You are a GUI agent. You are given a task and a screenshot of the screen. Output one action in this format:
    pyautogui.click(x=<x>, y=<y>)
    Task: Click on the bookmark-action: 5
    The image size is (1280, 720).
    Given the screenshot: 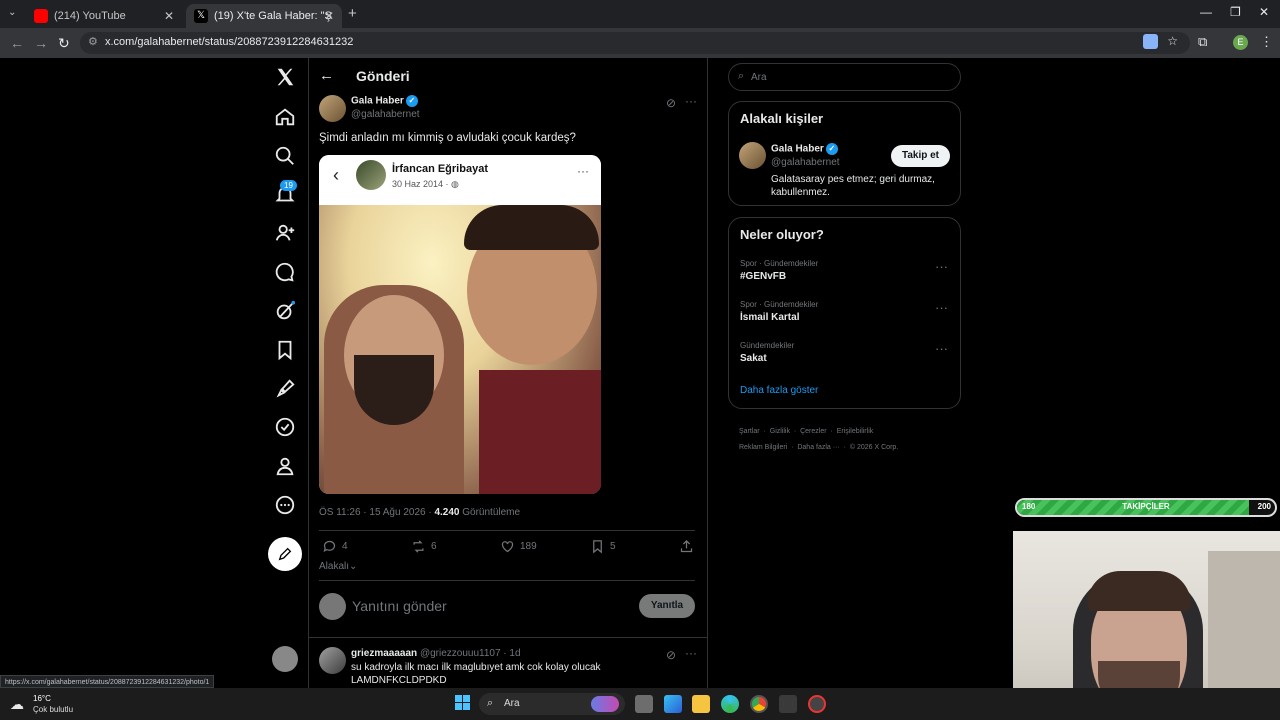 What is the action you would take?
    pyautogui.click(x=603, y=546)
    